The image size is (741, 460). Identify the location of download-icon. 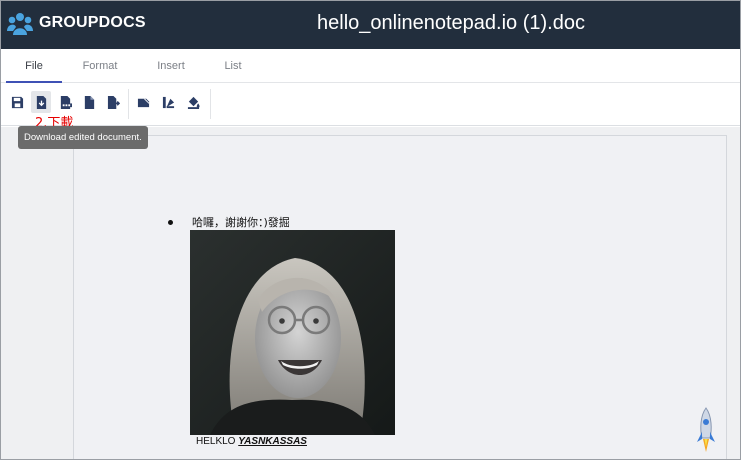
(41, 102).